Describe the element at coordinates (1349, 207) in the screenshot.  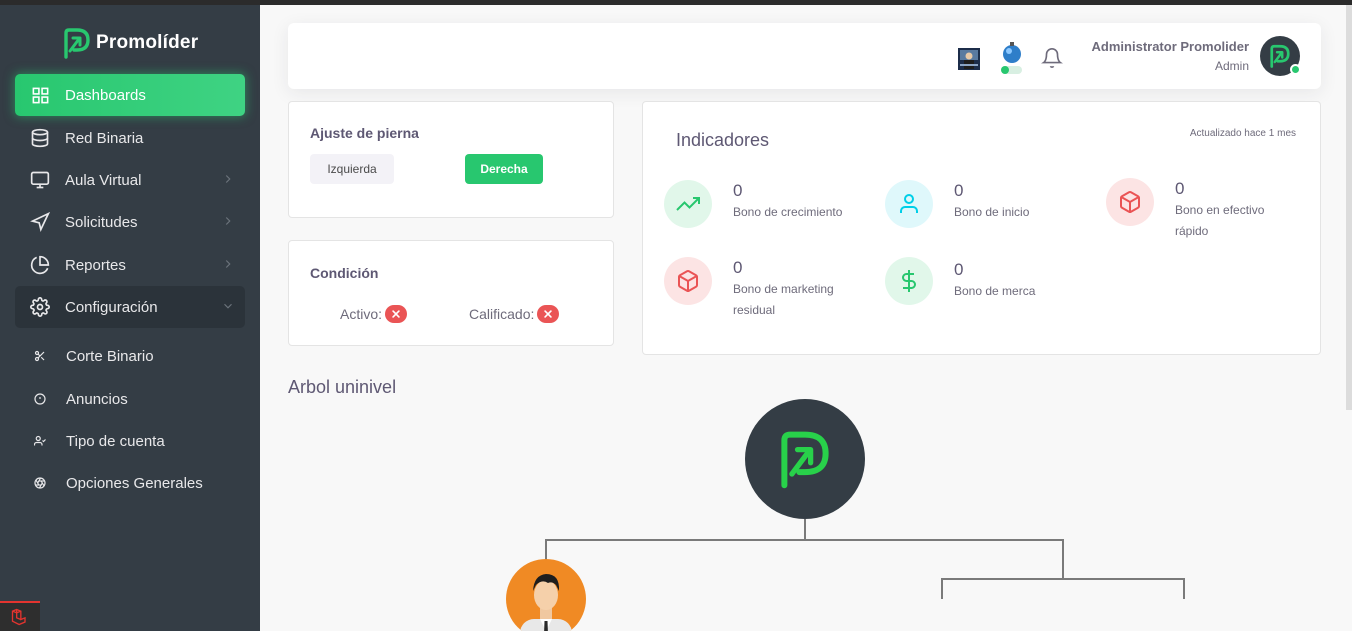
I see `scrollbar` at that location.